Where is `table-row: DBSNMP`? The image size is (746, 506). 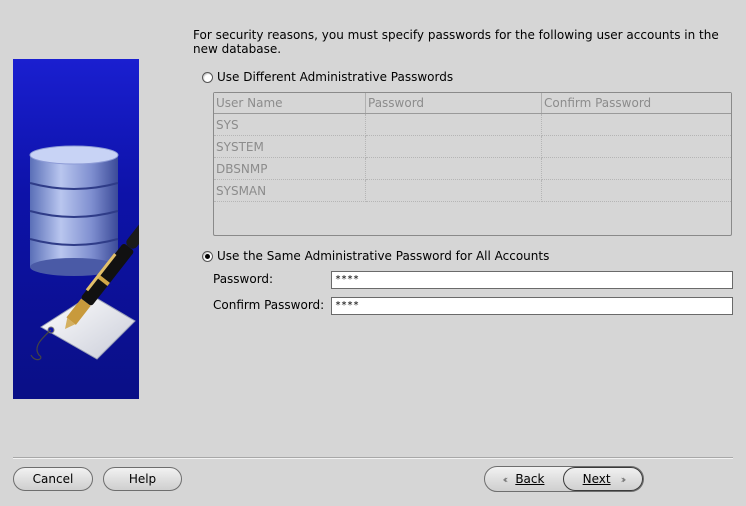 table-row: DBSNMP is located at coordinates (472, 168).